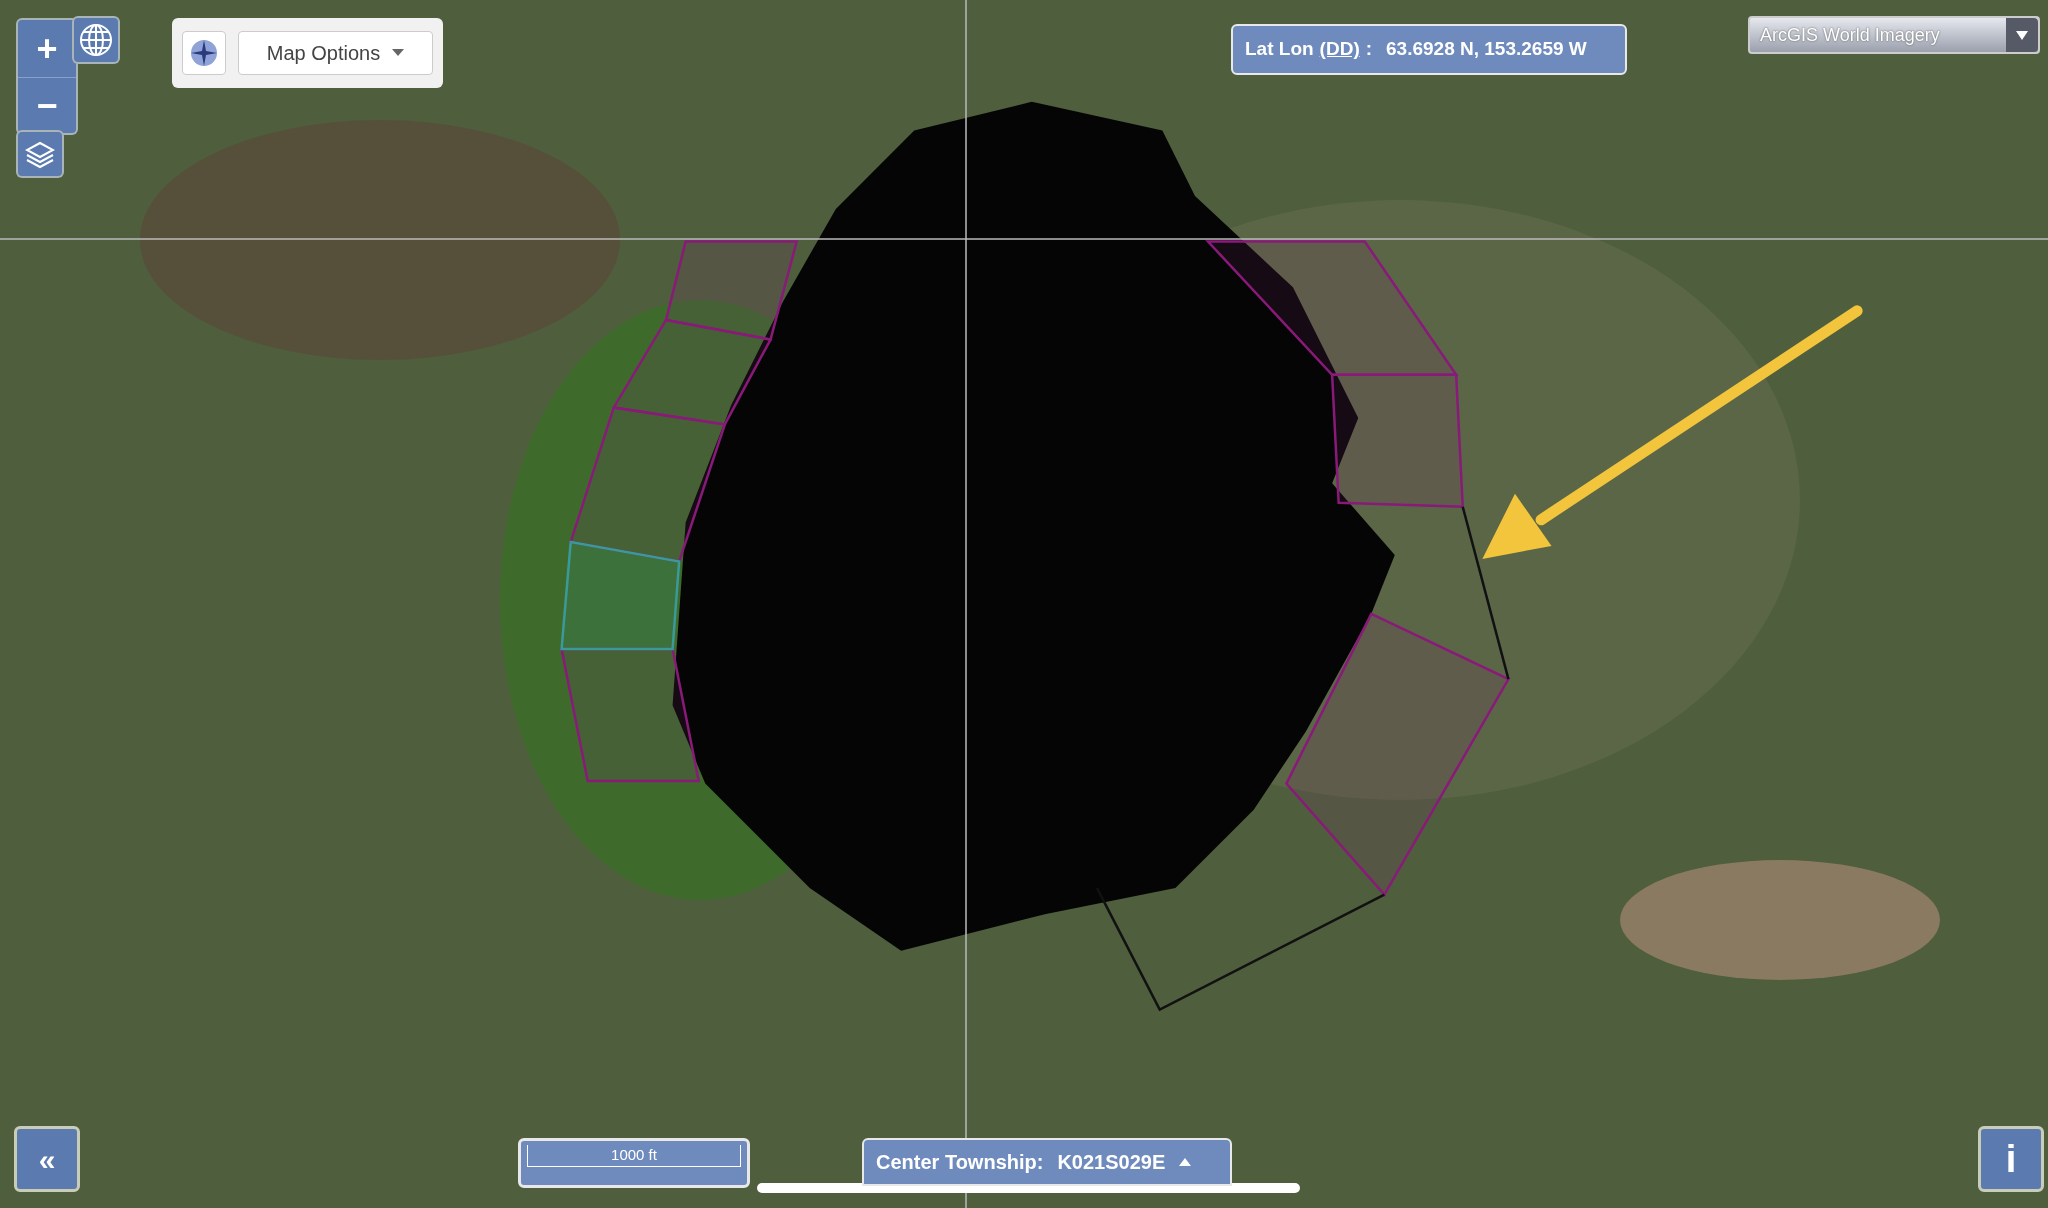 Image resolution: width=2048 pixels, height=1208 pixels. I want to click on caret-up-icon, so click(1185, 1162).